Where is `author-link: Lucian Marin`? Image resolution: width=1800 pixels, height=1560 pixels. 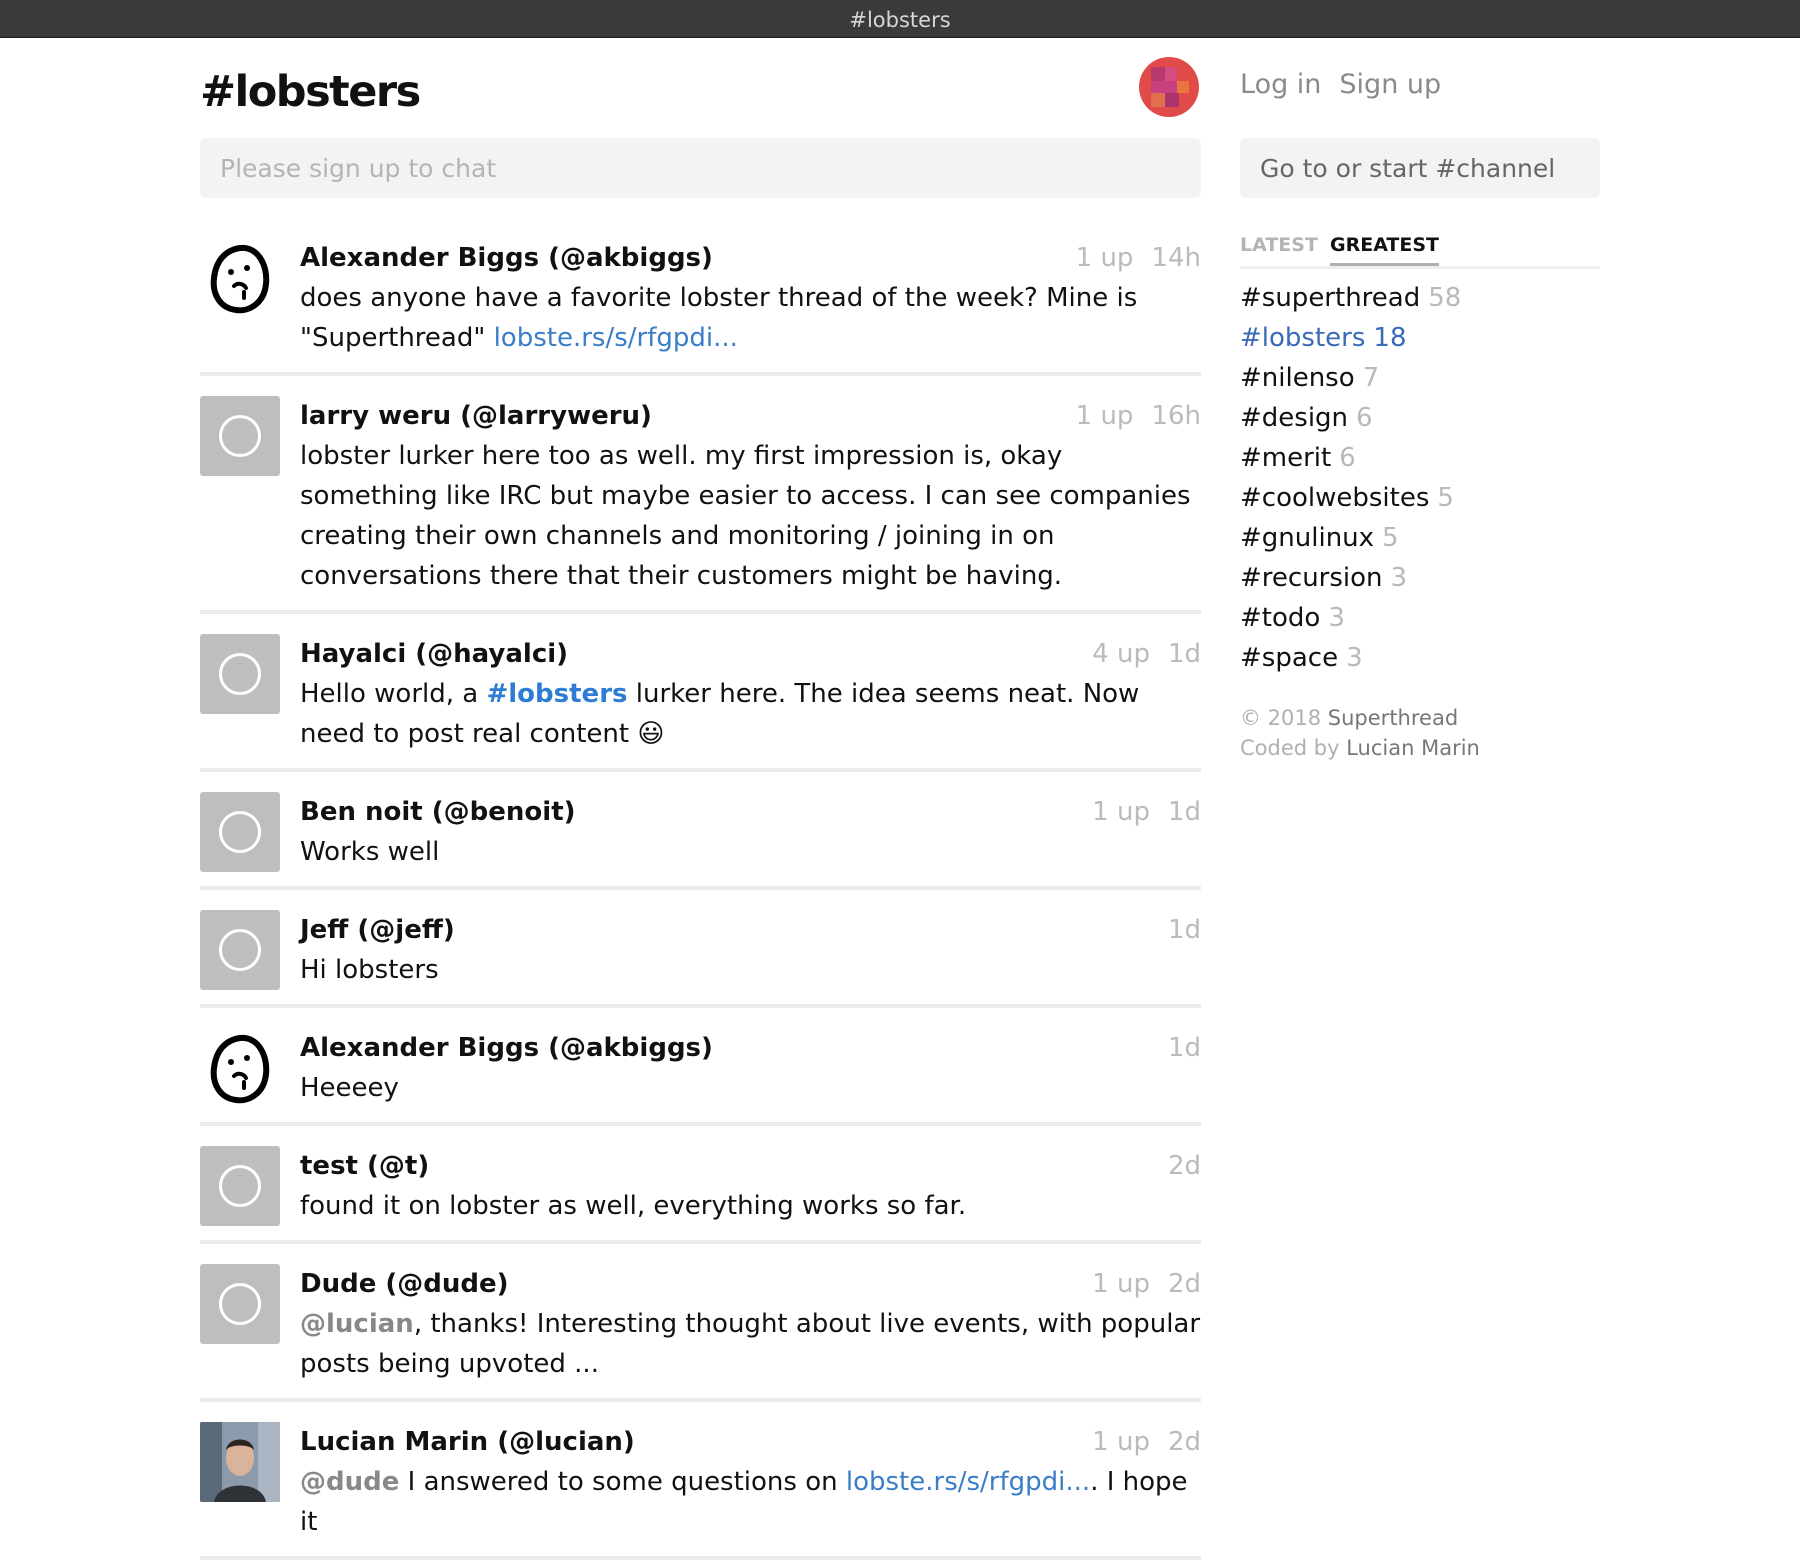 author-link: Lucian Marin is located at coordinates (1413, 748).